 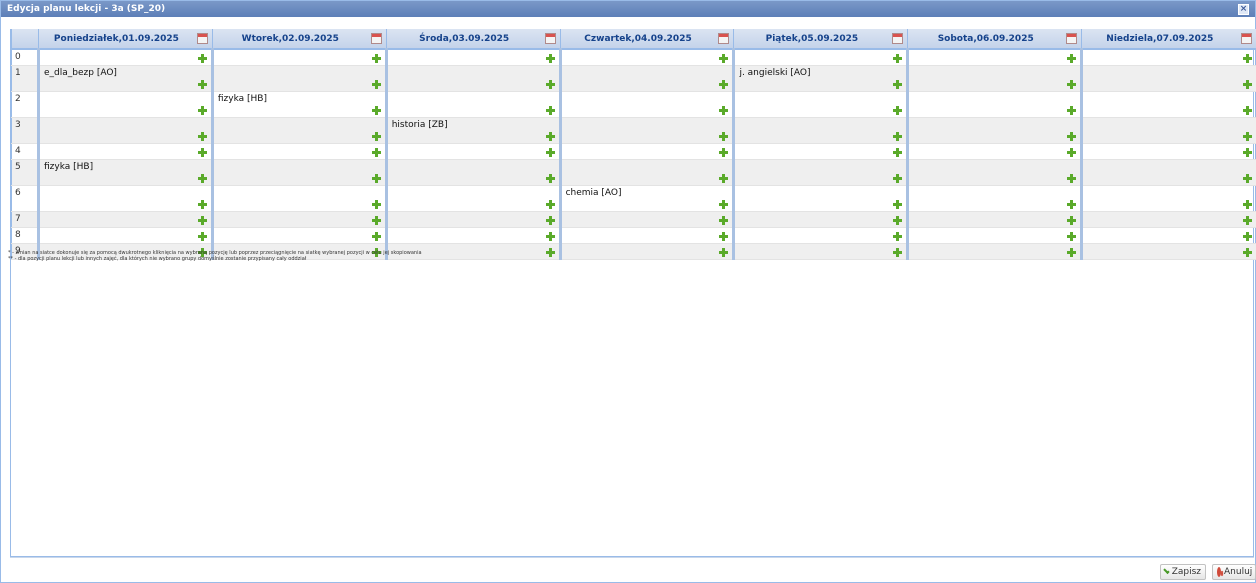 I want to click on lesson-cell: chemia [AO], so click(x=646, y=198).